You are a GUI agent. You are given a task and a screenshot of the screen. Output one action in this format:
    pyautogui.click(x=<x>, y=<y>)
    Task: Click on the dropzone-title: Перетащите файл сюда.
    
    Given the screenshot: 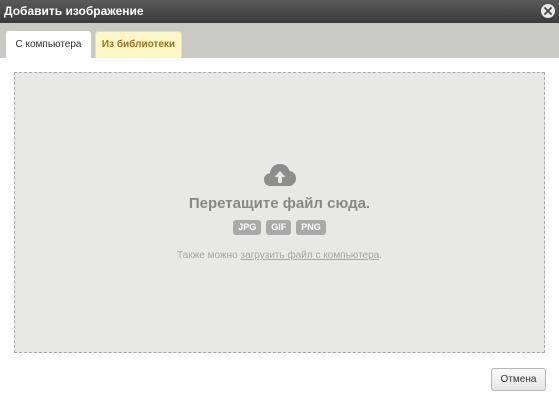 What is the action you would take?
    pyautogui.click(x=279, y=203)
    